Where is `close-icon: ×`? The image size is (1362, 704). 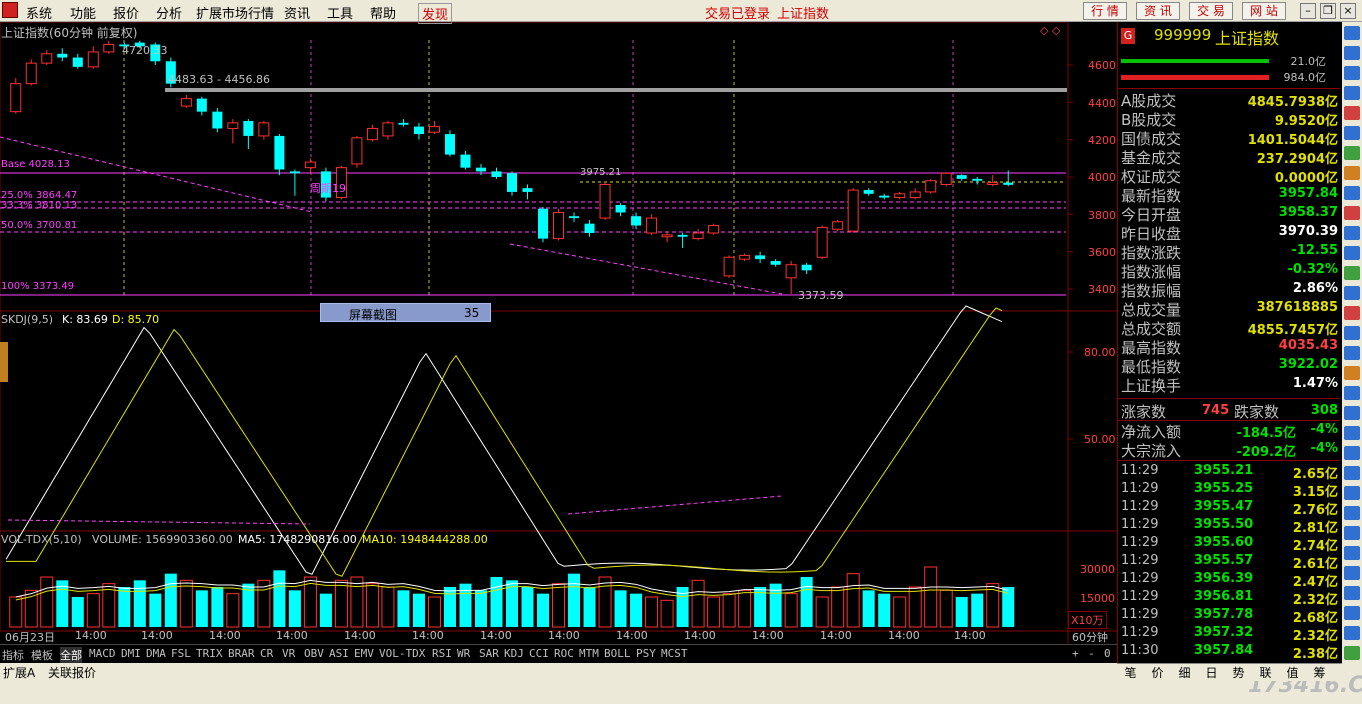 close-icon: × is located at coordinates (1348, 11).